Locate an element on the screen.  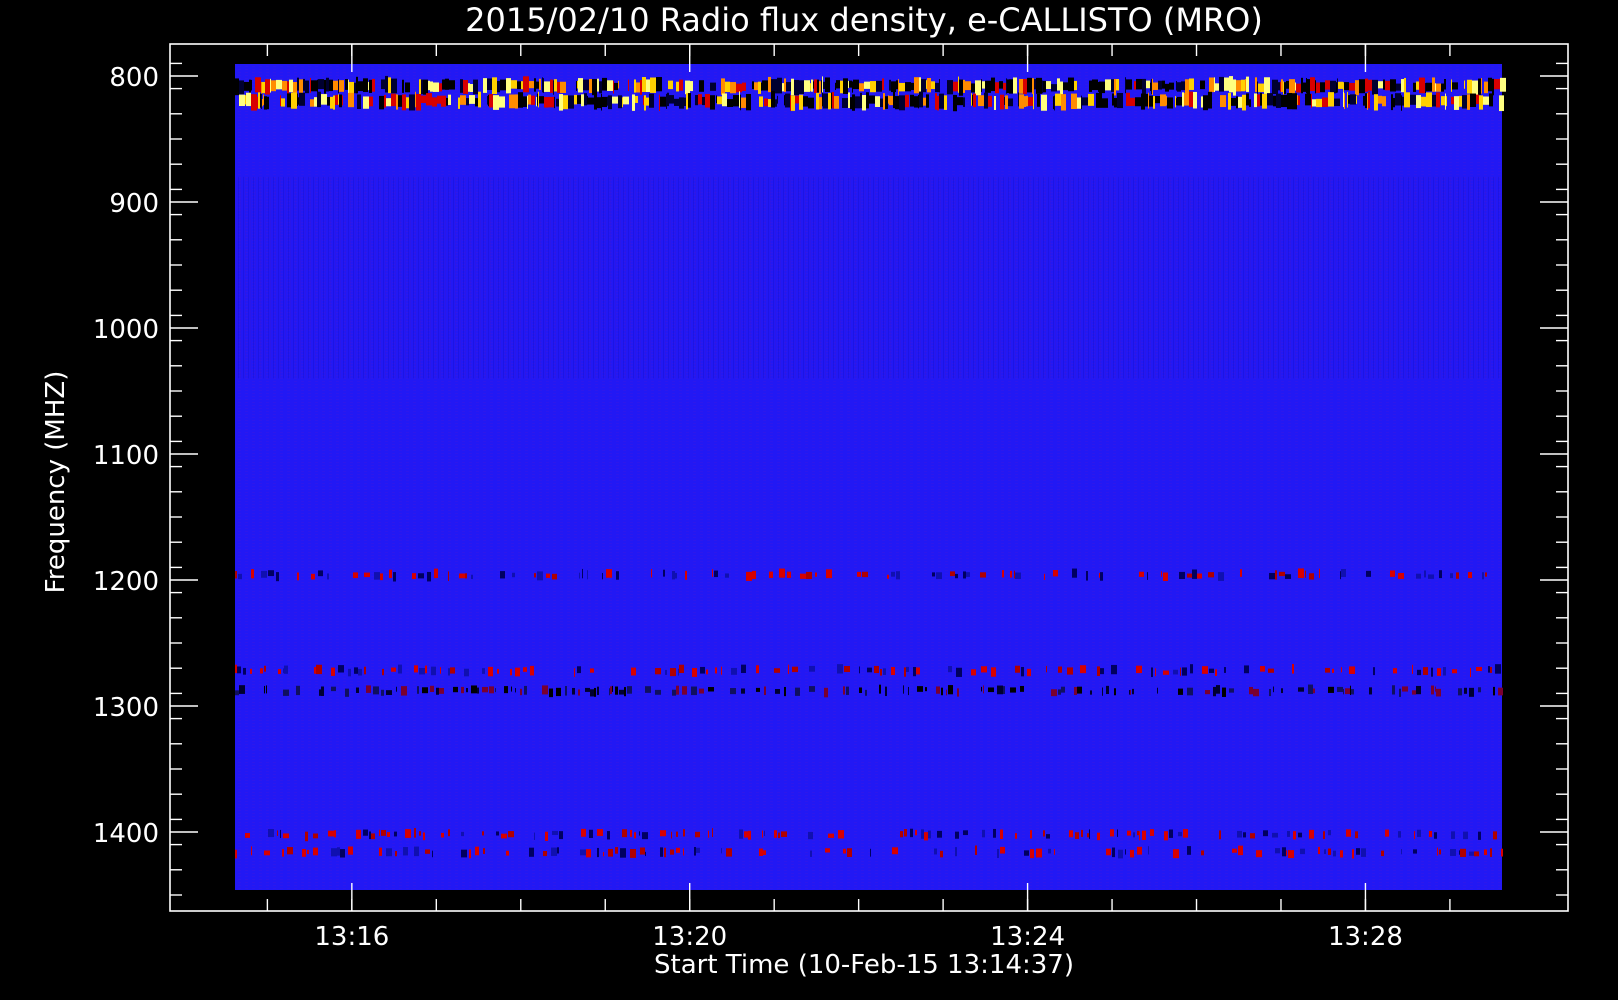
y-tick-label: 1400 is located at coordinates (126, 834).